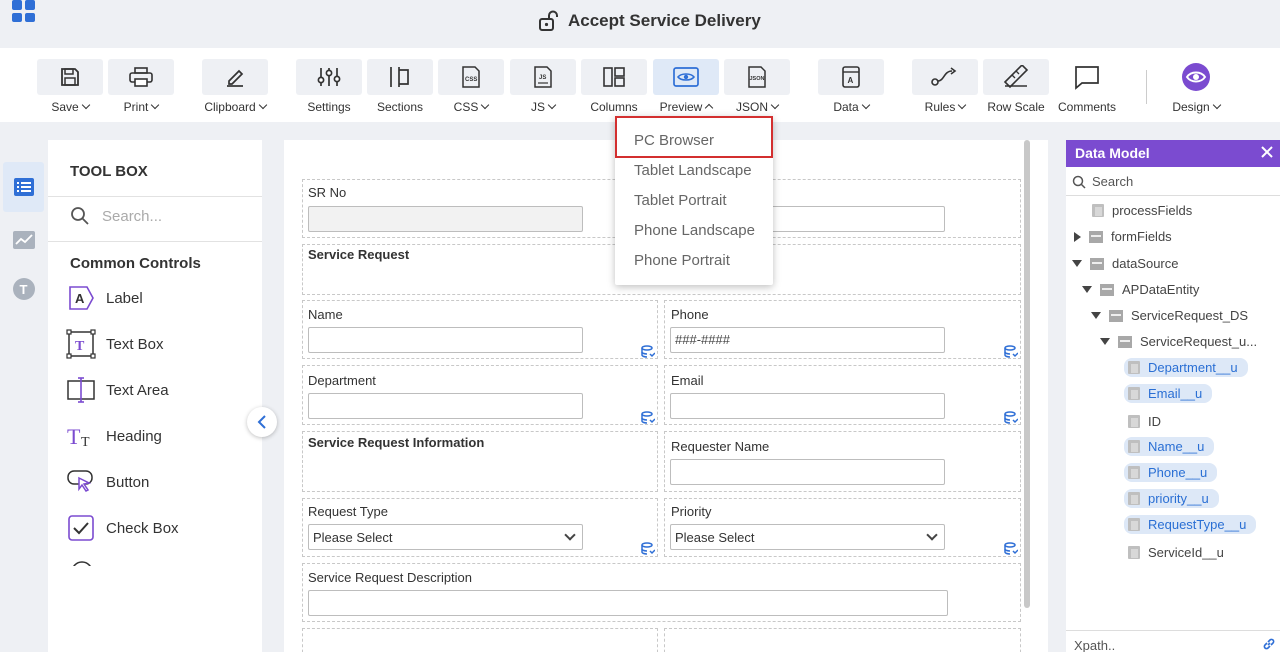 The image size is (1280, 652). I want to click on field-icon, so click(1134, 367).